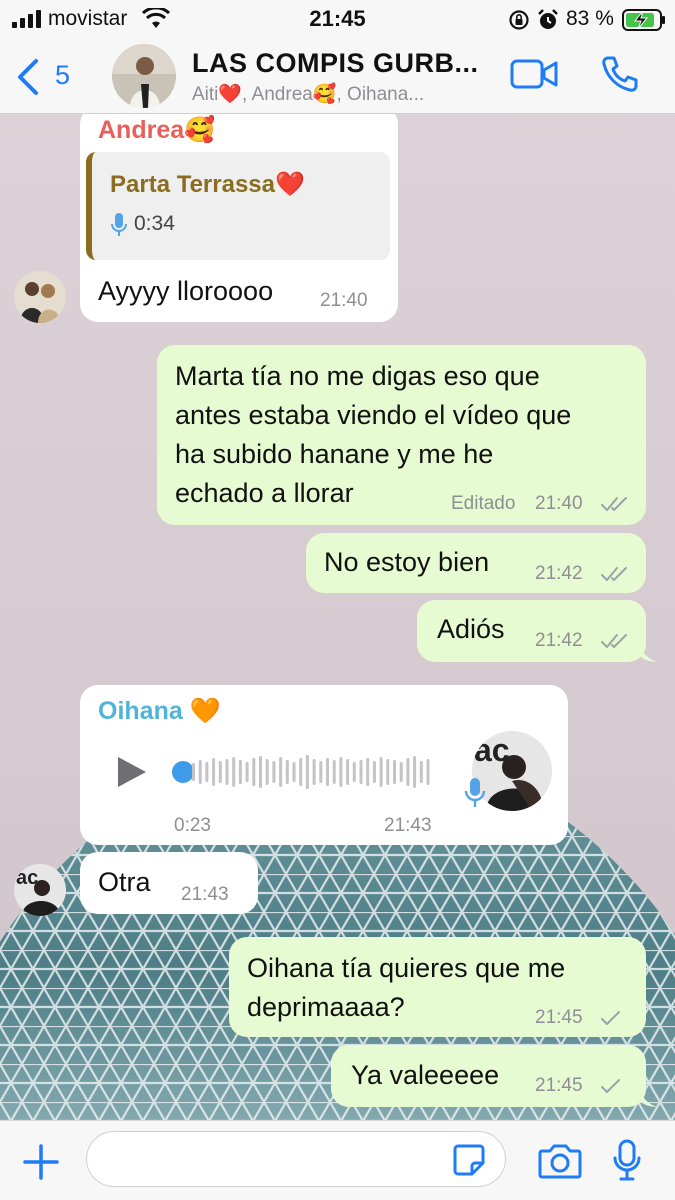 This screenshot has height=1200, width=675. I want to click on message-line: Marta tía no me digas eso que, so click(357, 376).